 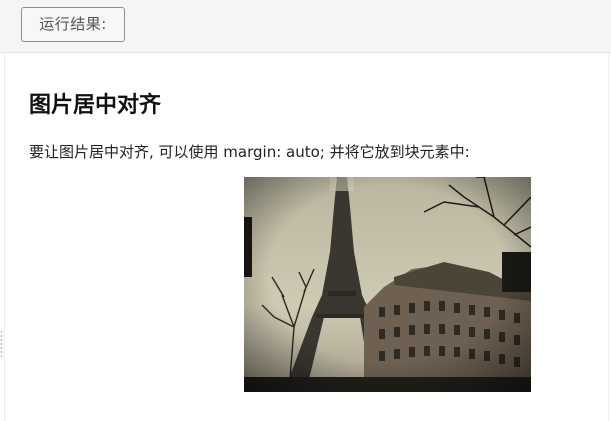 I want to click on result-toolbar: 运行结果:, so click(x=305, y=26).